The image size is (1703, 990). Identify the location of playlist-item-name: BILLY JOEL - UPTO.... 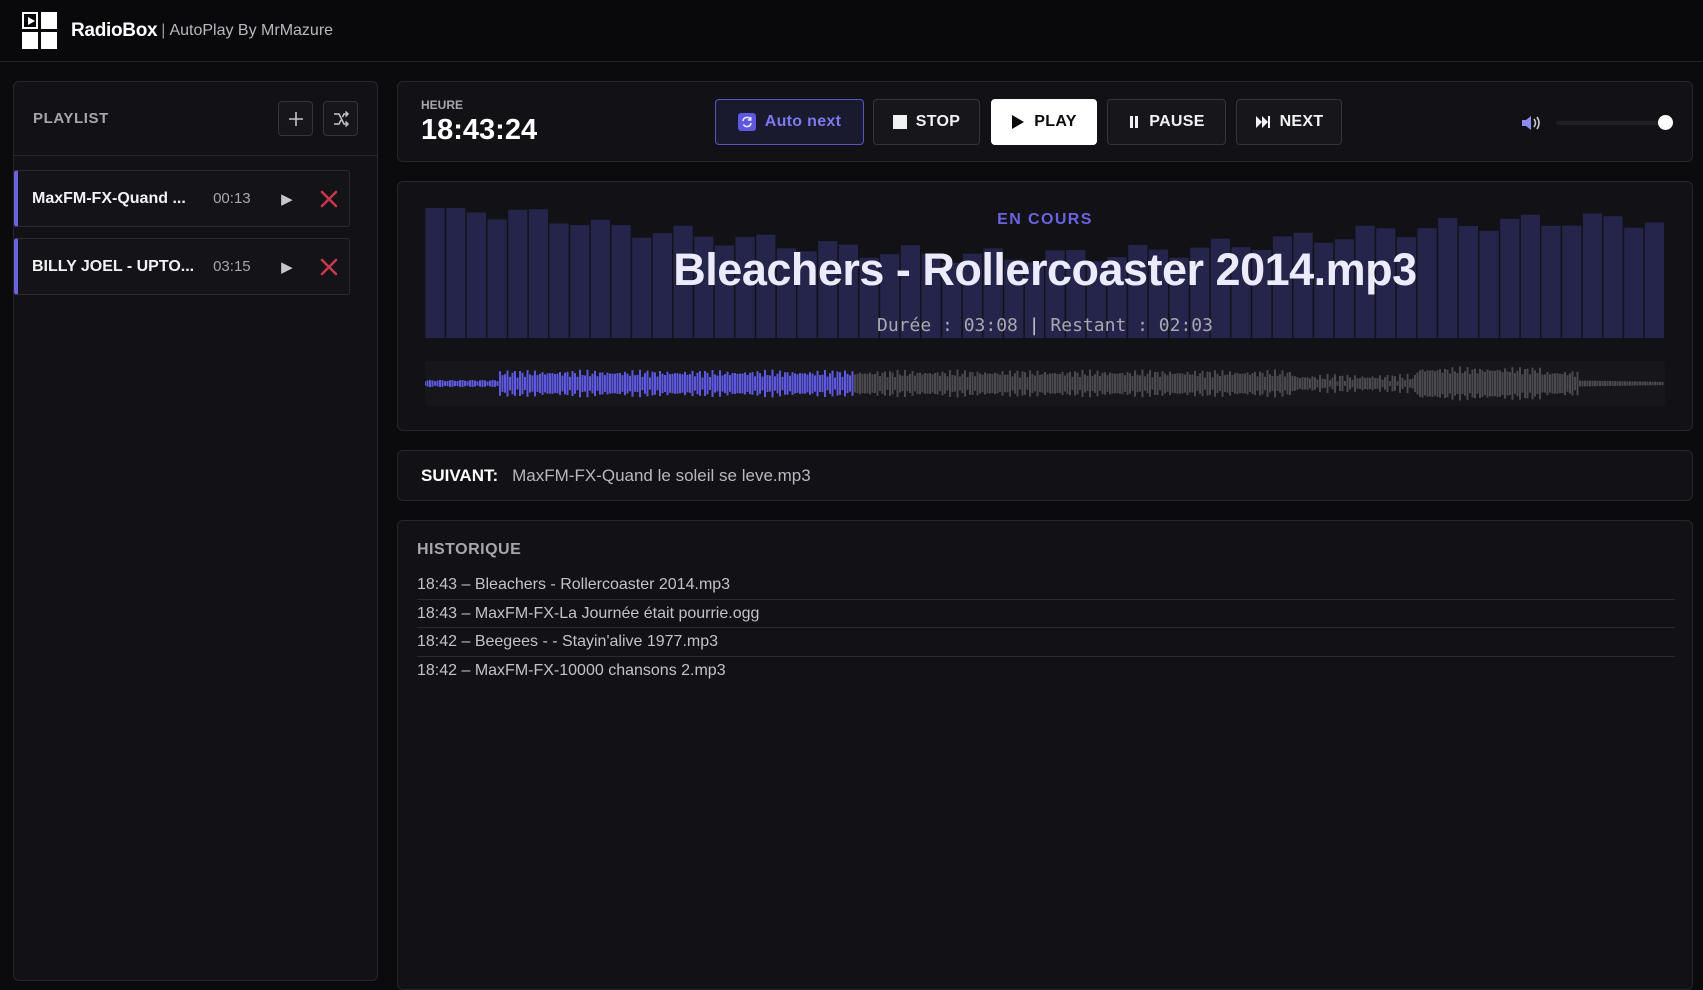
(113, 266).